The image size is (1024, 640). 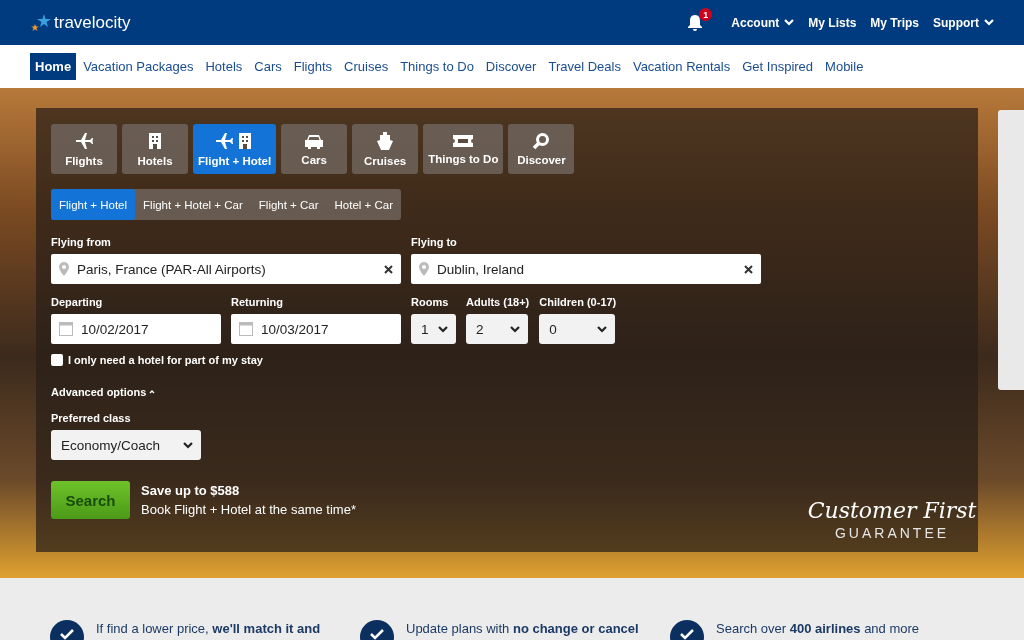 I want to click on field-label: Returning, so click(x=257, y=302).